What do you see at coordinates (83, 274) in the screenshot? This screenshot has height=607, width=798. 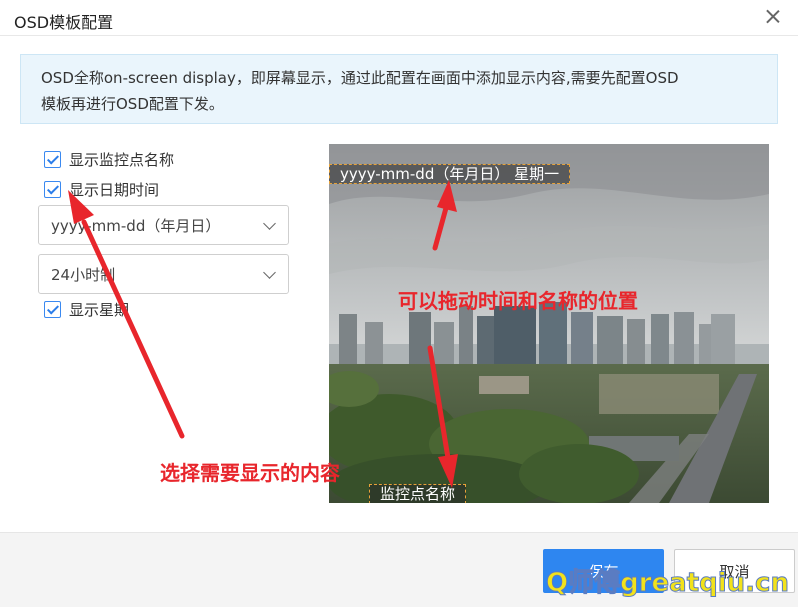 I see `time-format-value: 24小时制` at bounding box center [83, 274].